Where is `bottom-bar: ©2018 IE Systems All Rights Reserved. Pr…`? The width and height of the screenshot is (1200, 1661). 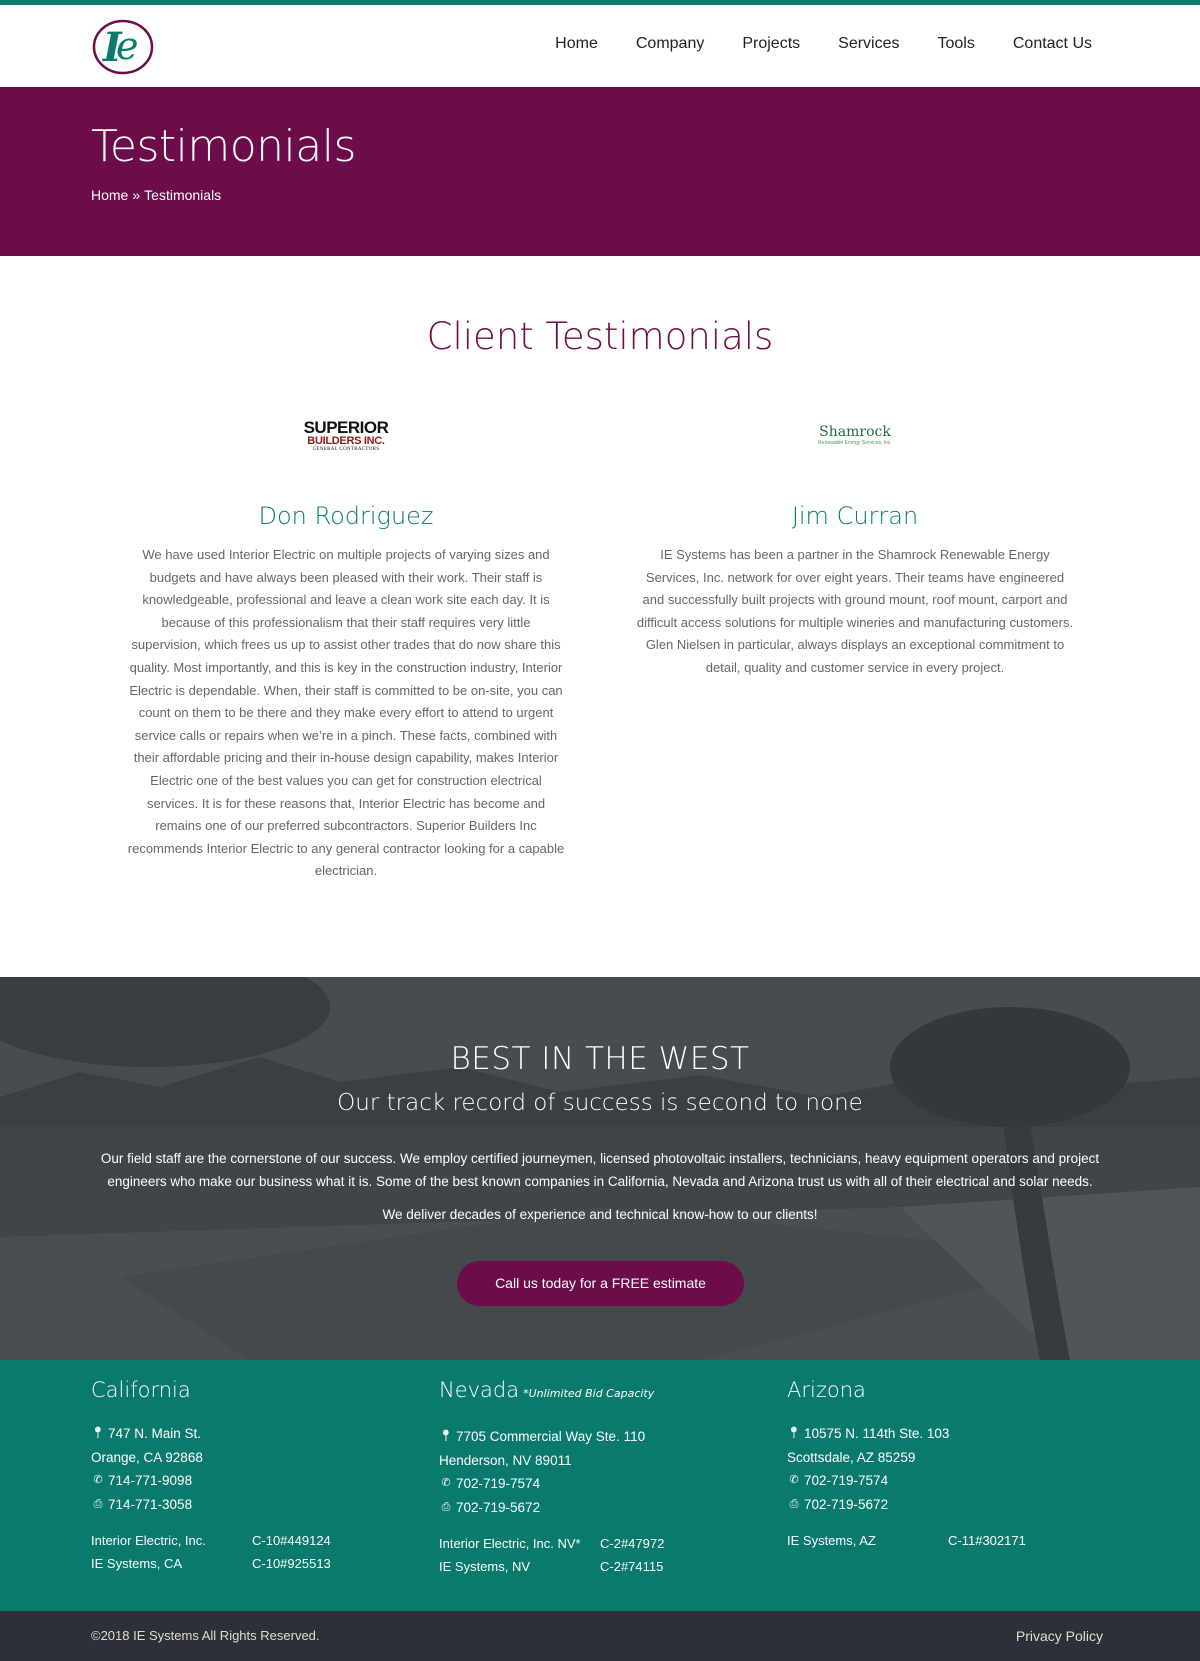
bottom-bar: ©2018 IE Systems All Rights Reserved. Pr… is located at coordinates (600, 1636).